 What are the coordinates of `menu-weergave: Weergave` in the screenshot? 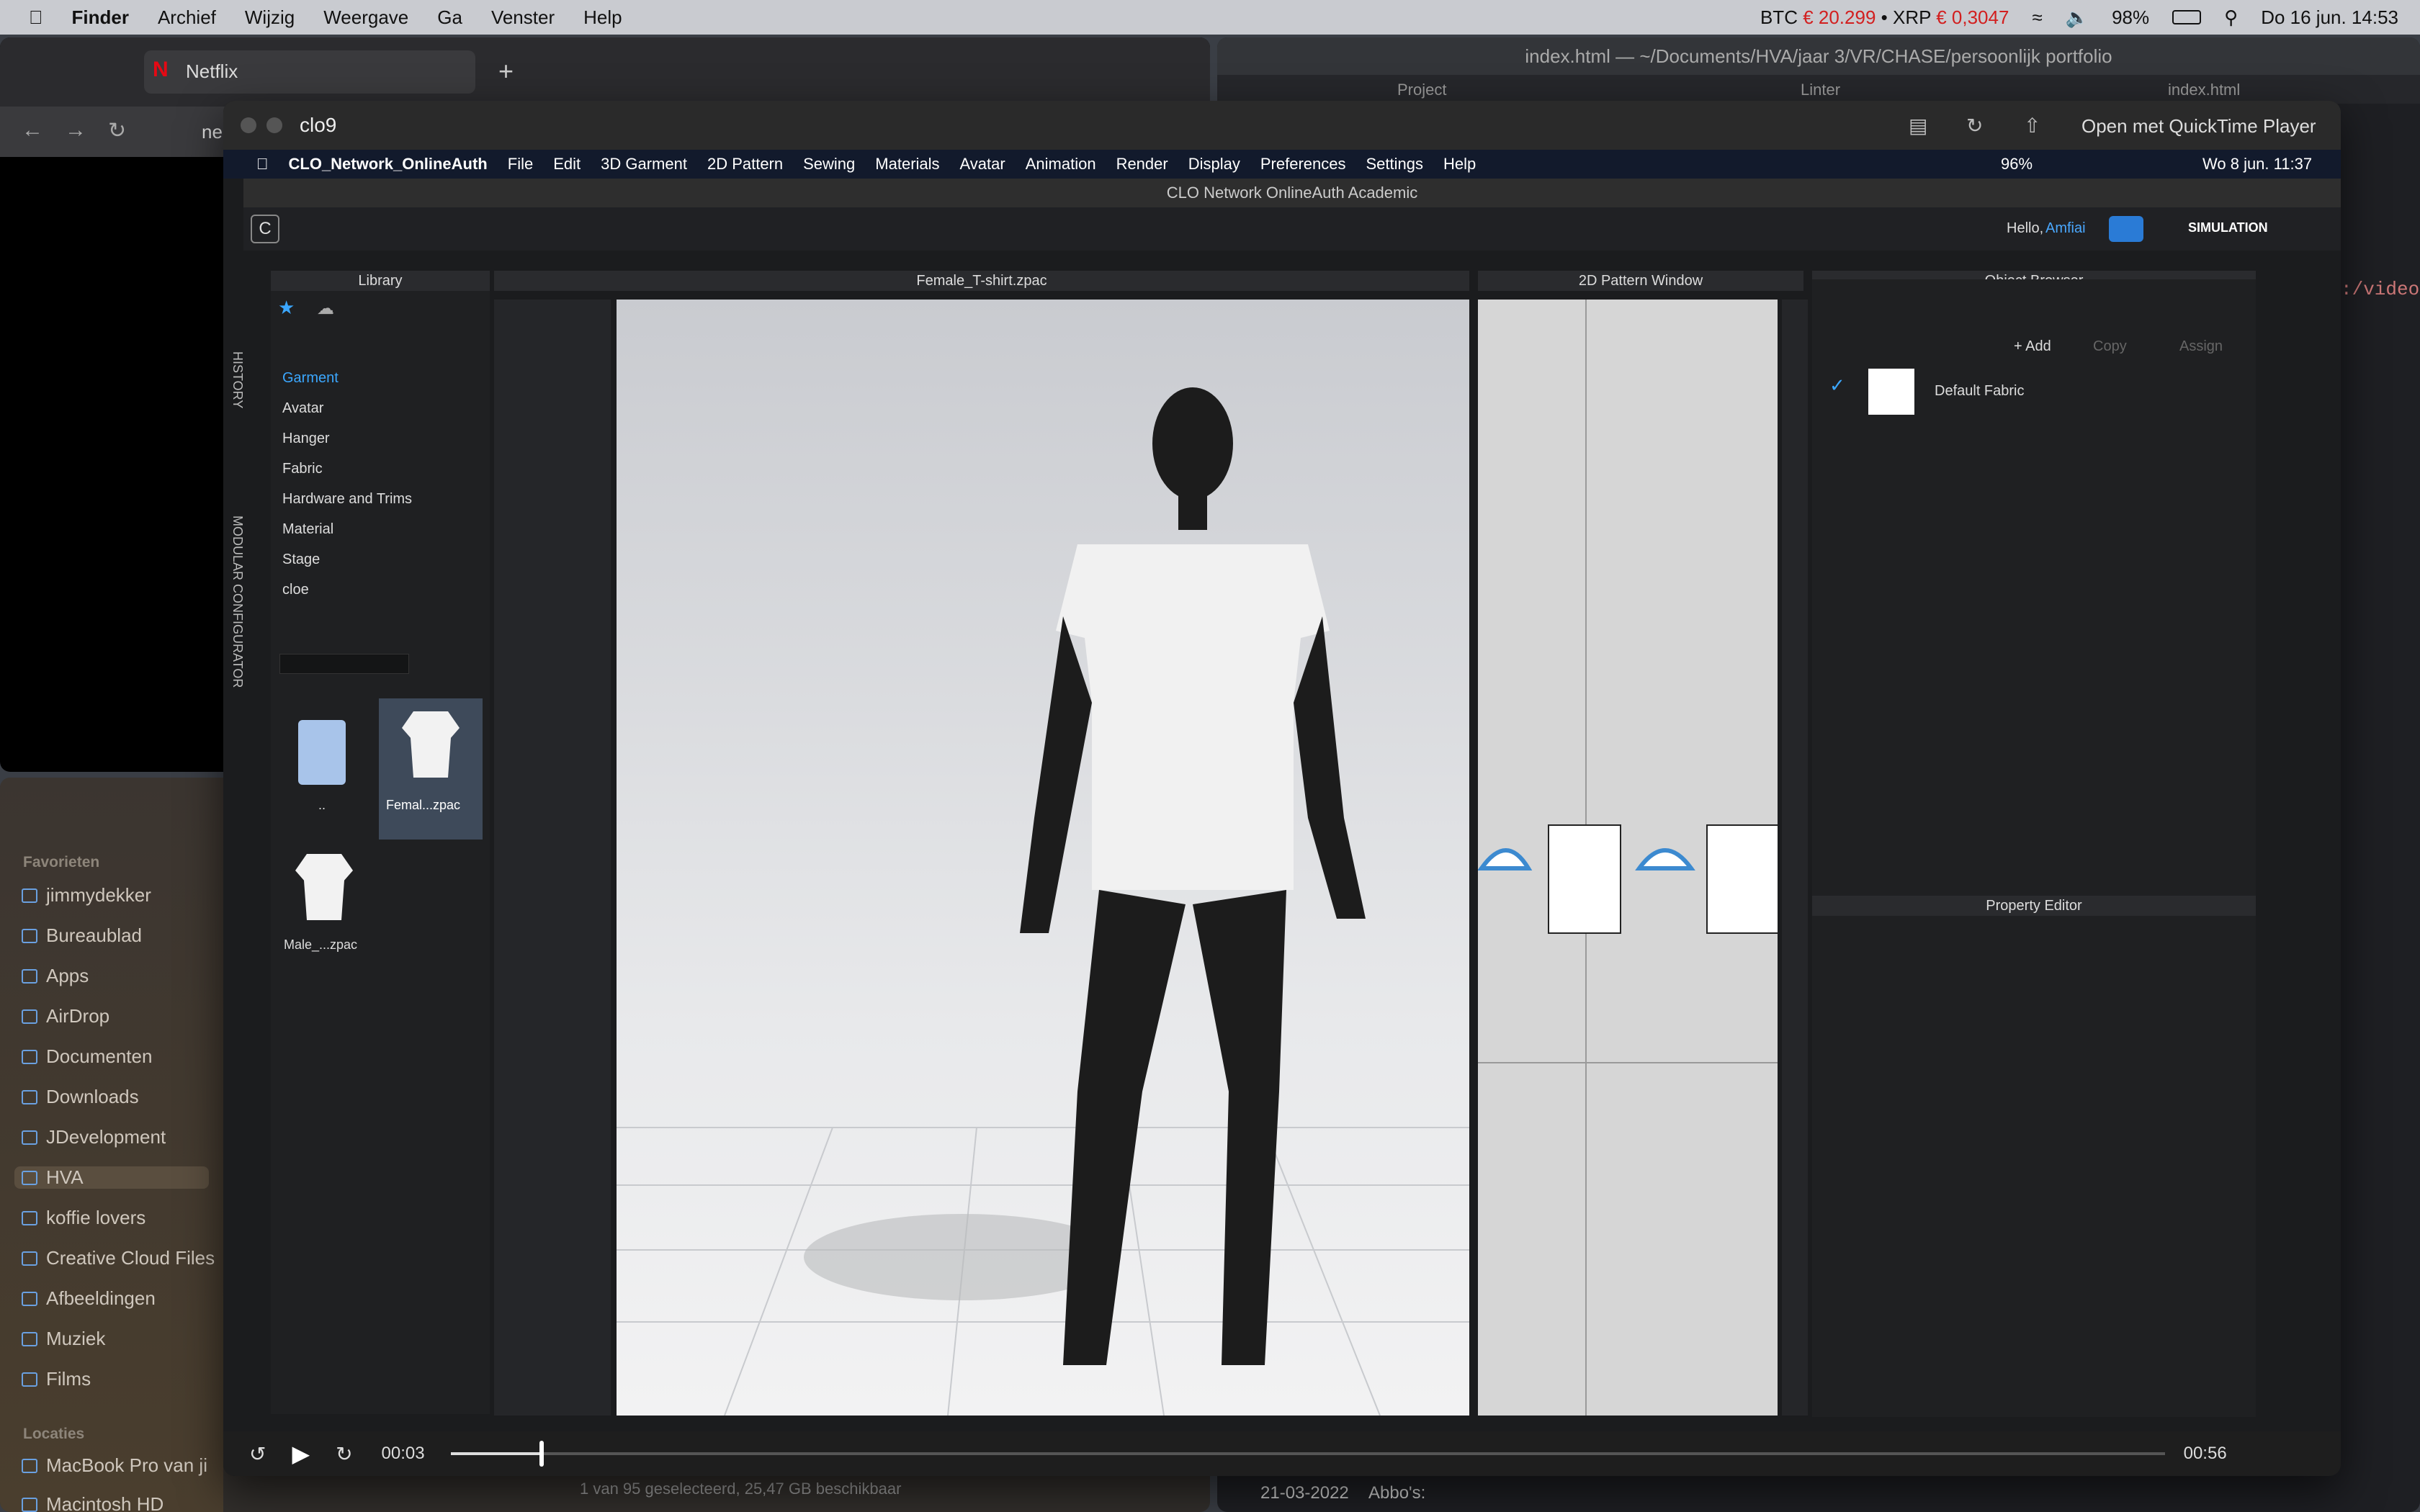 It's located at (365, 17).